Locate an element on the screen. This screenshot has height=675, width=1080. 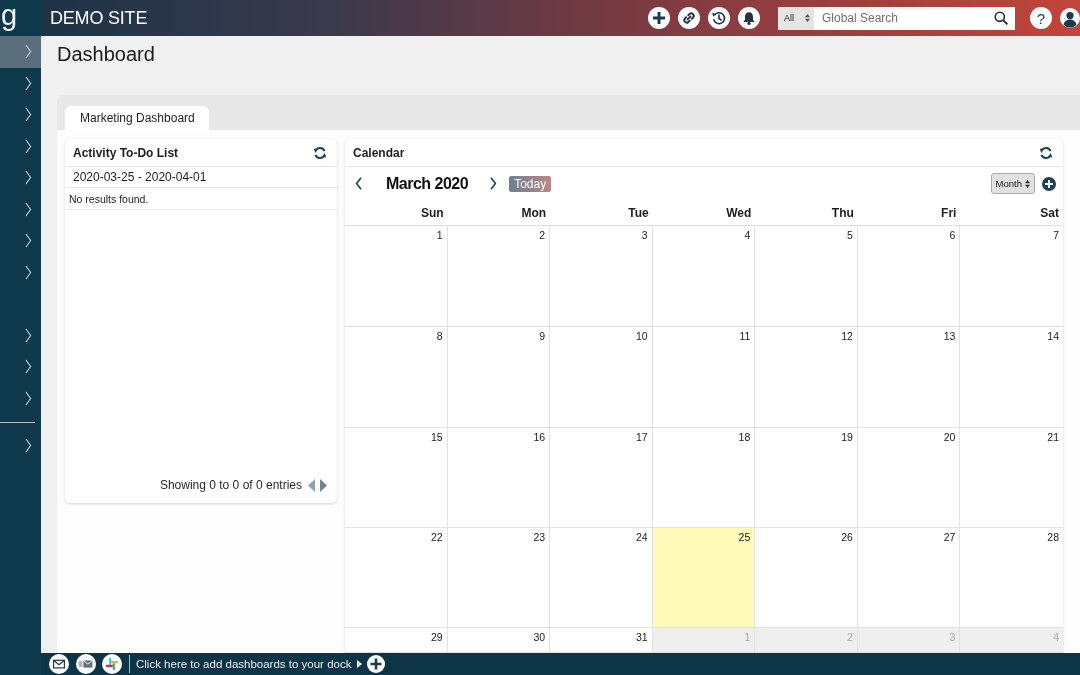
empty-message: No results found. is located at coordinates (109, 198).